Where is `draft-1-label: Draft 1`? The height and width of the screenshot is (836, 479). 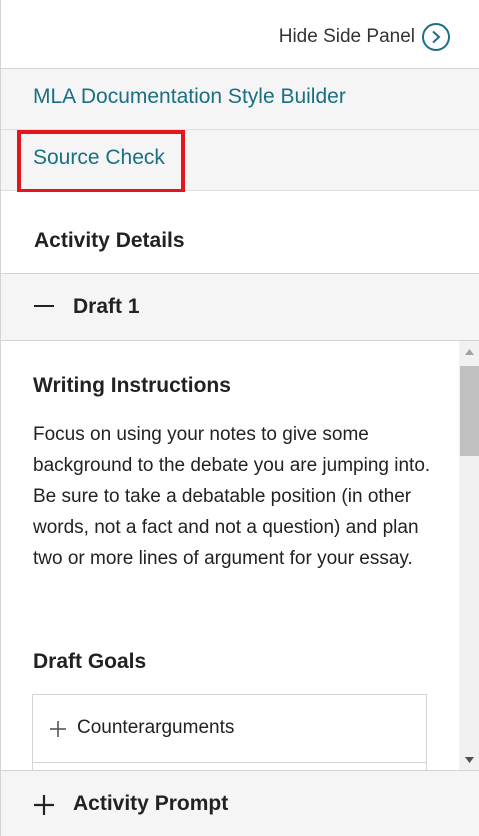
draft-1-label: Draft 1 is located at coordinates (106, 306).